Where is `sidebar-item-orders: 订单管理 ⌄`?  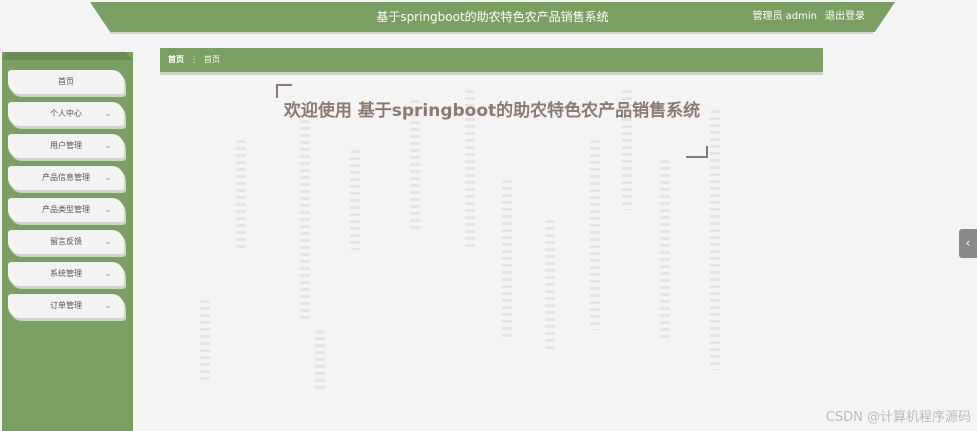
sidebar-item-orders: 订单管理 ⌄ is located at coordinates (66, 306).